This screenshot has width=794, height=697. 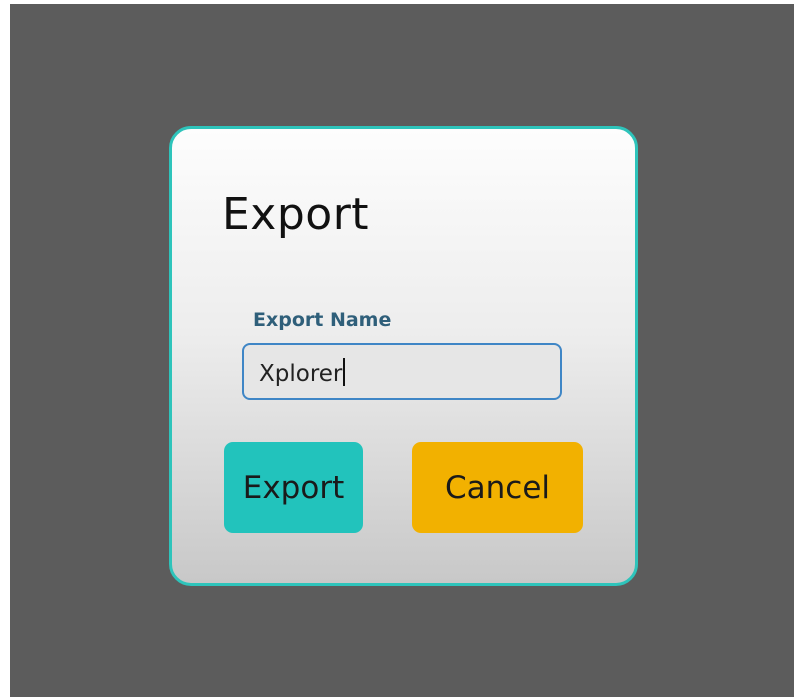 What do you see at coordinates (402, 371) in the screenshot?
I see `export-name-input: Xplorer` at bounding box center [402, 371].